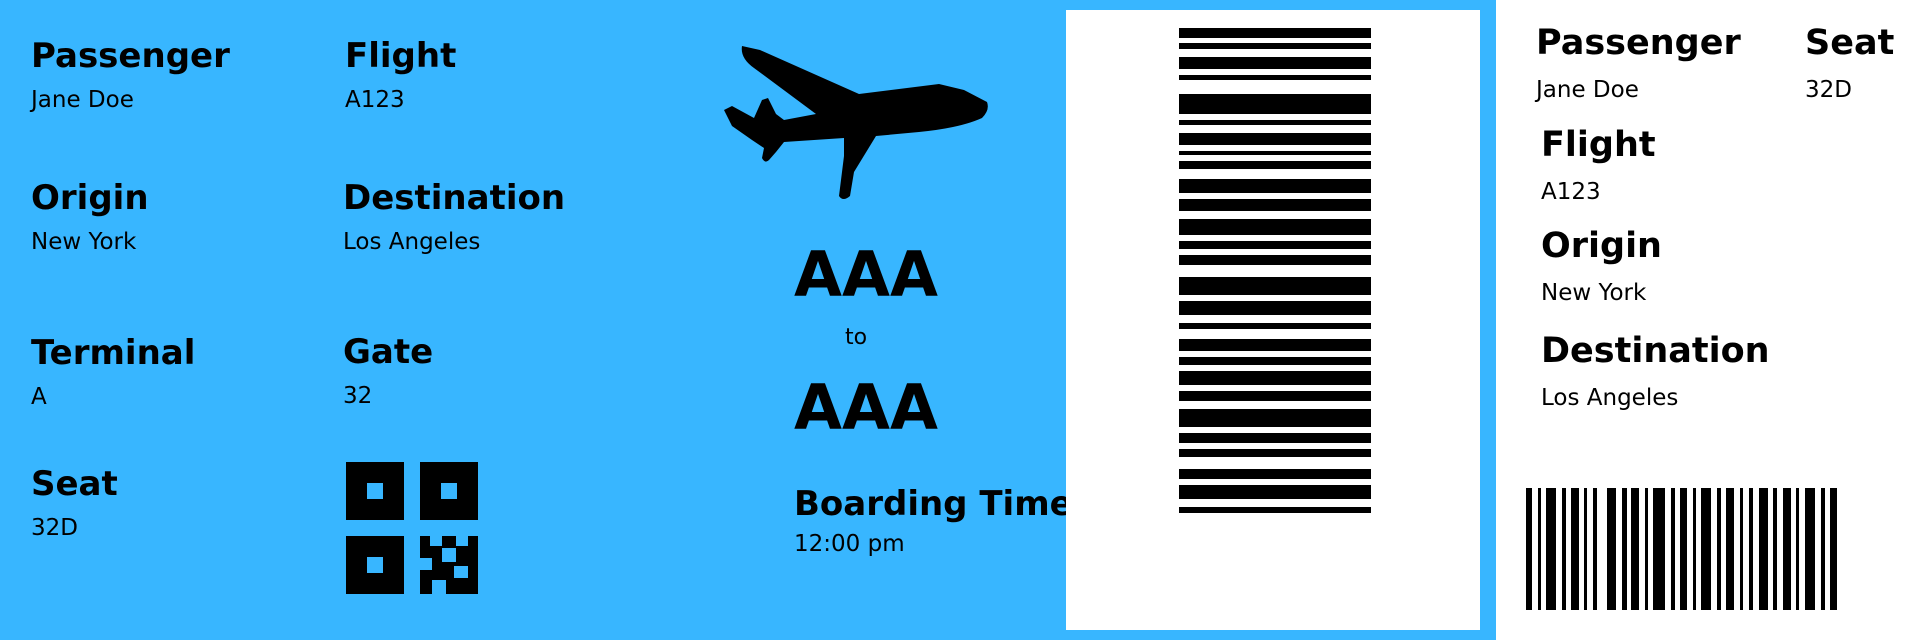 The width and height of the screenshot is (1920, 640). What do you see at coordinates (1638, 43) in the screenshot?
I see `stub-passenger-label: Passenger` at bounding box center [1638, 43].